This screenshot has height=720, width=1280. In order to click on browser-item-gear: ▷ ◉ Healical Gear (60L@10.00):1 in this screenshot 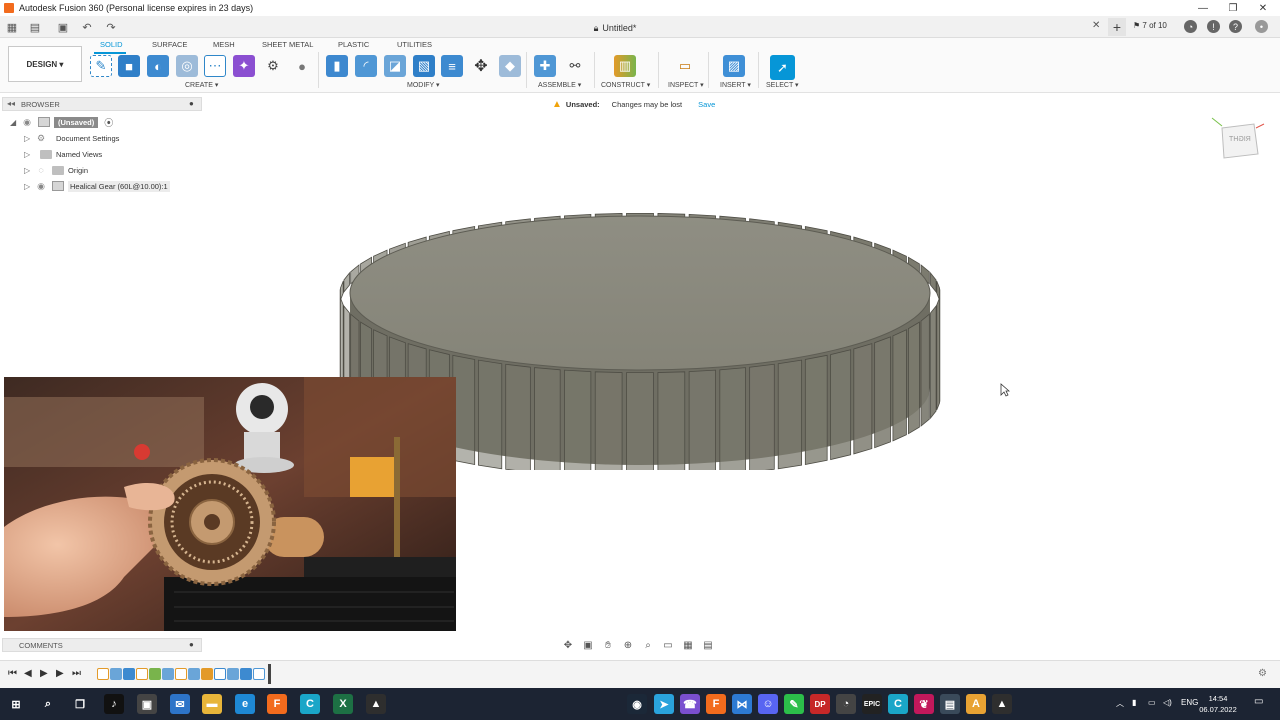, I will do `click(97, 186)`.